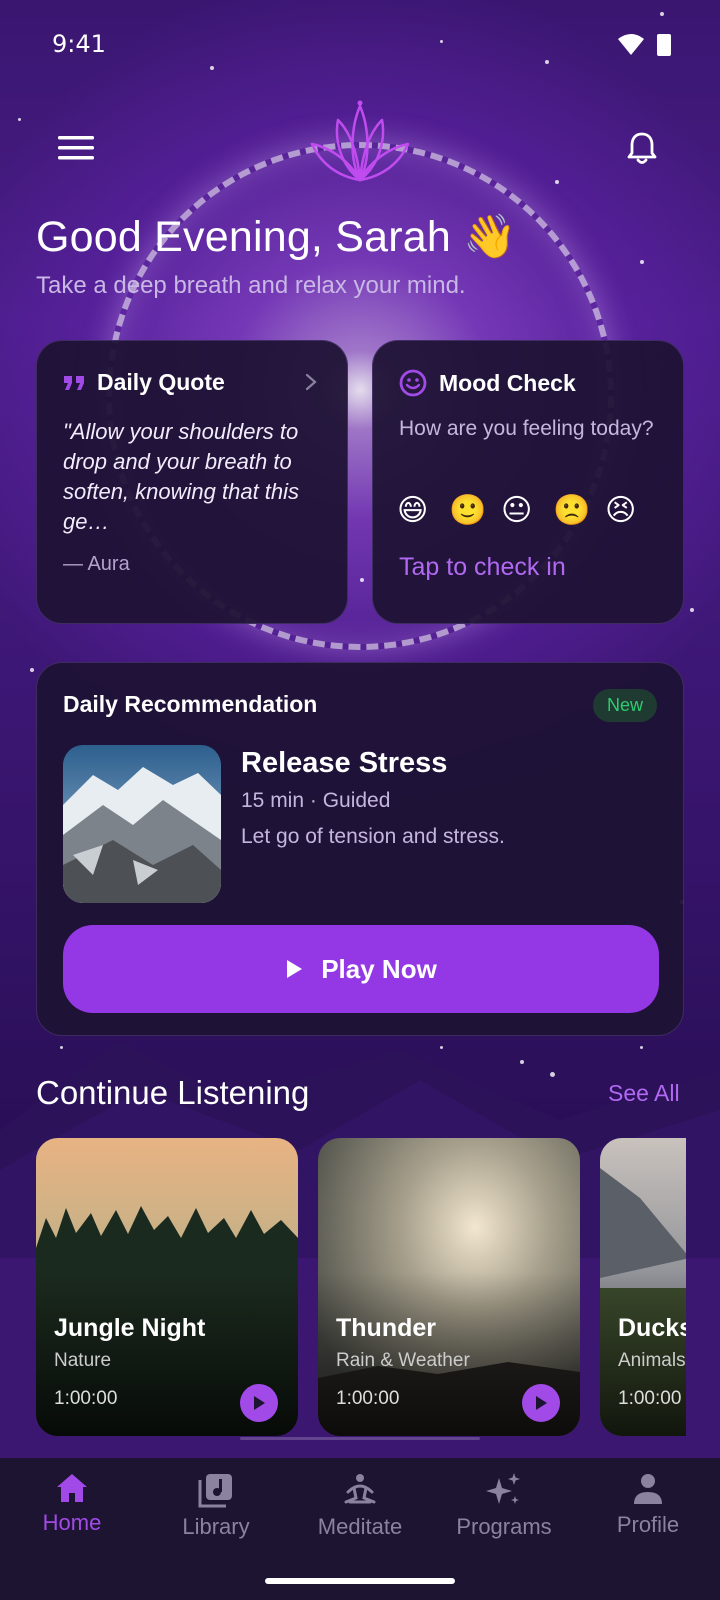 This screenshot has width=720, height=1600. I want to click on mood-check-in-link: Tap to check in, so click(482, 567).